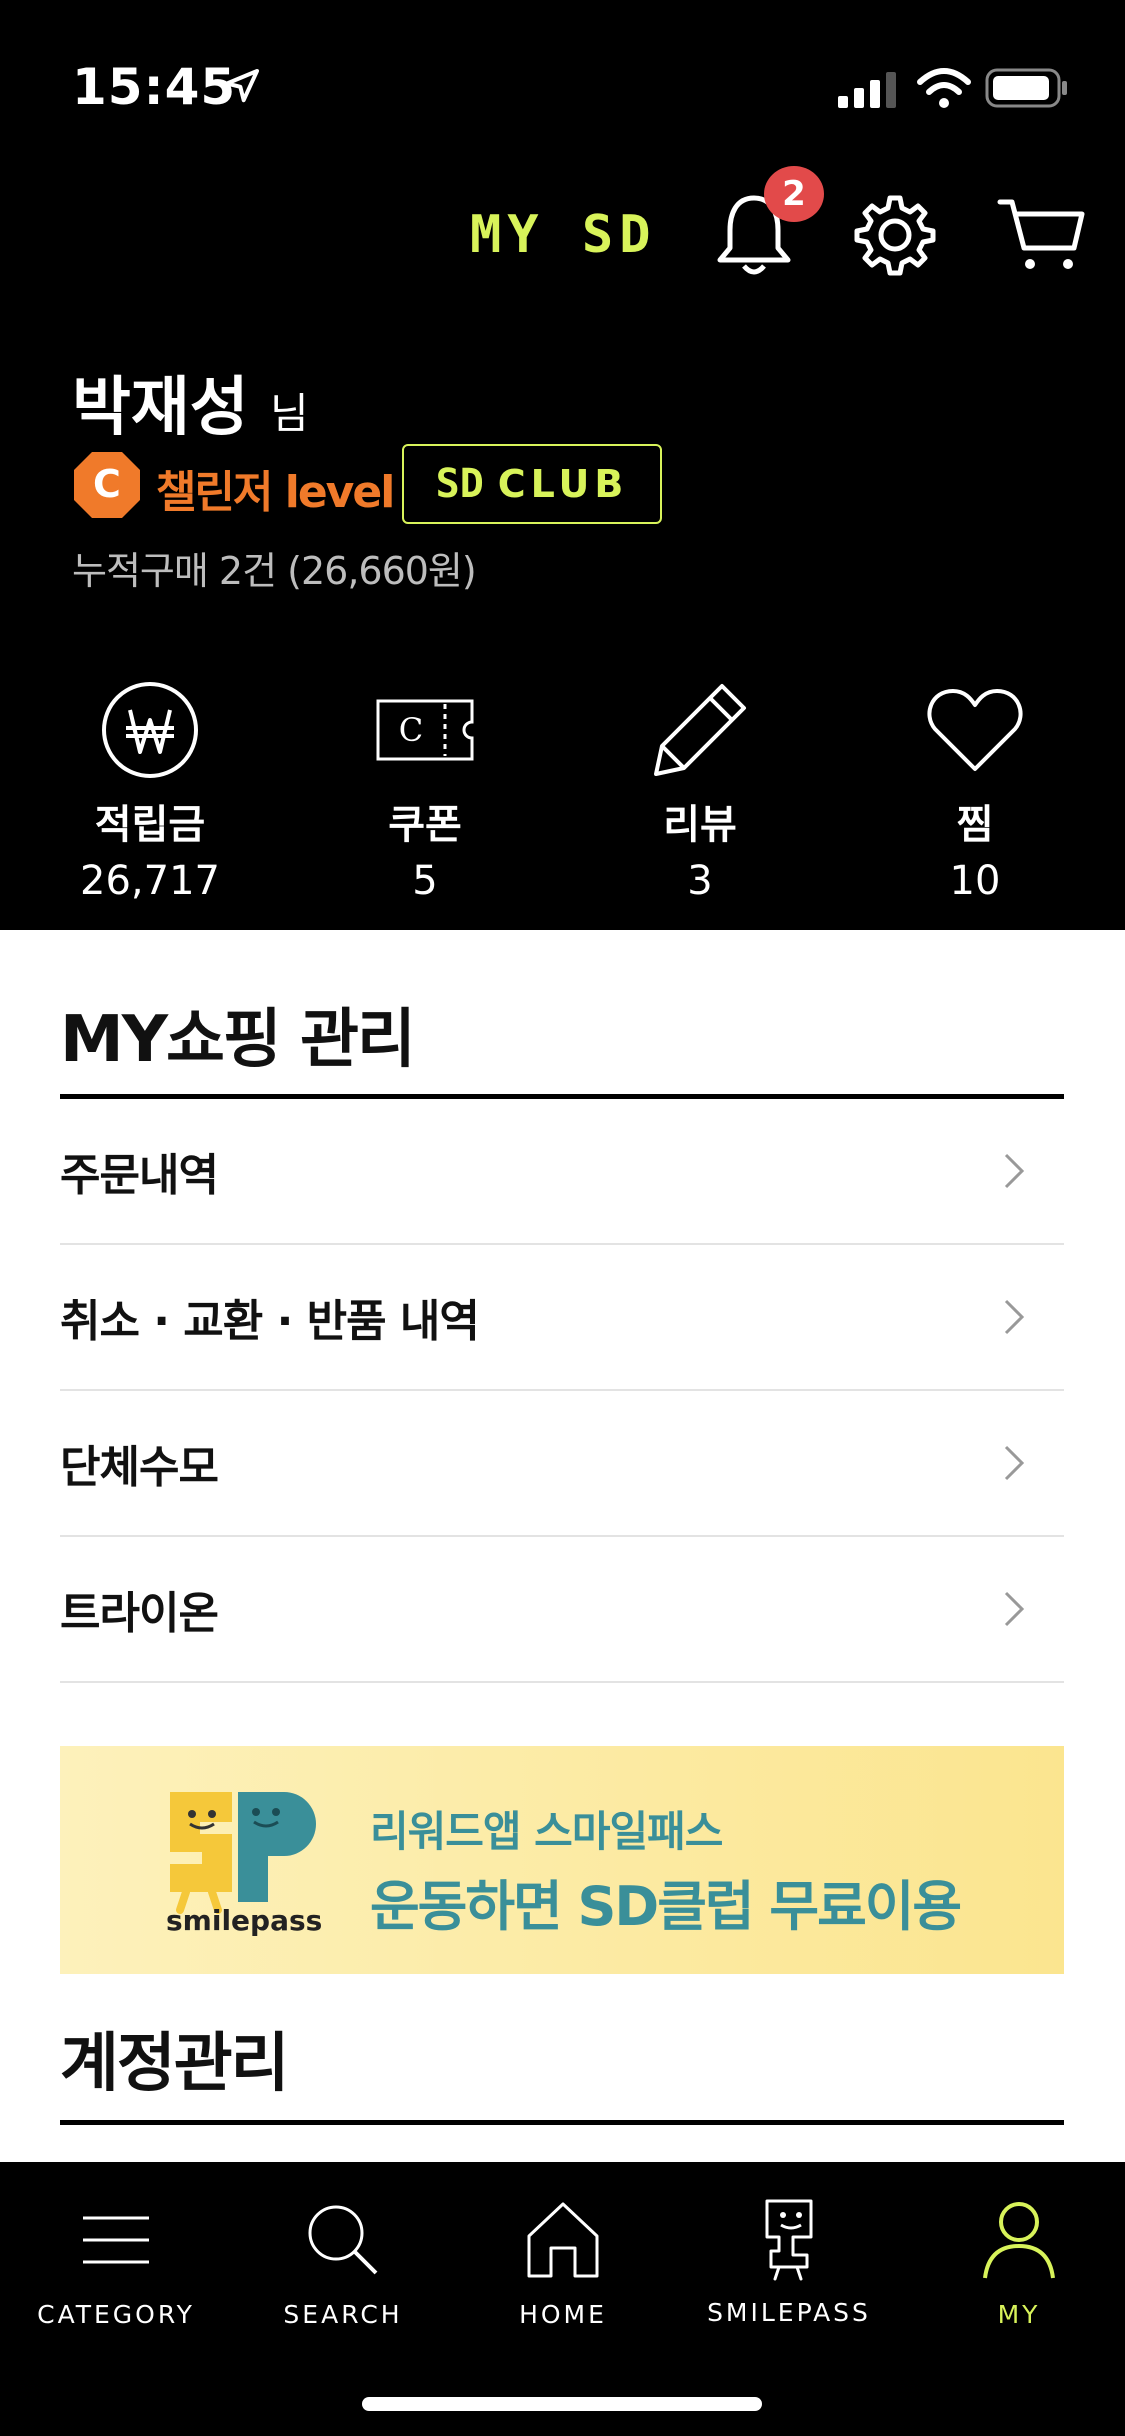 Image resolution: width=1125 pixels, height=2436 pixels. What do you see at coordinates (563, 235) in the screenshot?
I see `page-title: MY SD` at bounding box center [563, 235].